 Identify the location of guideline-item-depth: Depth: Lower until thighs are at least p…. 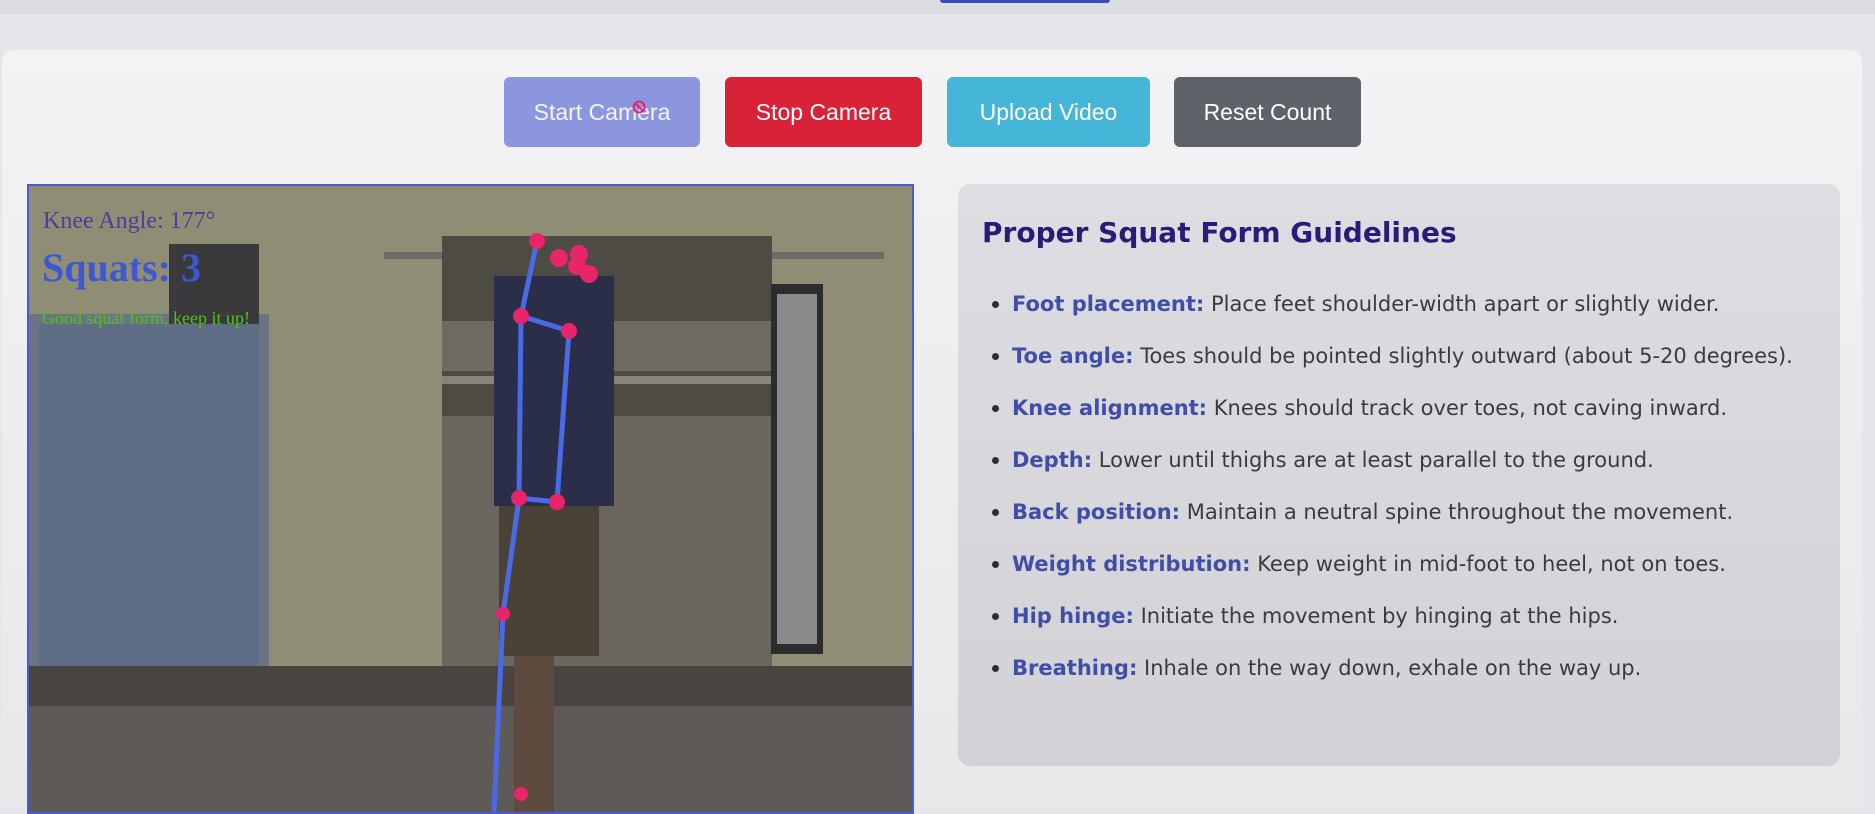
(1397, 460).